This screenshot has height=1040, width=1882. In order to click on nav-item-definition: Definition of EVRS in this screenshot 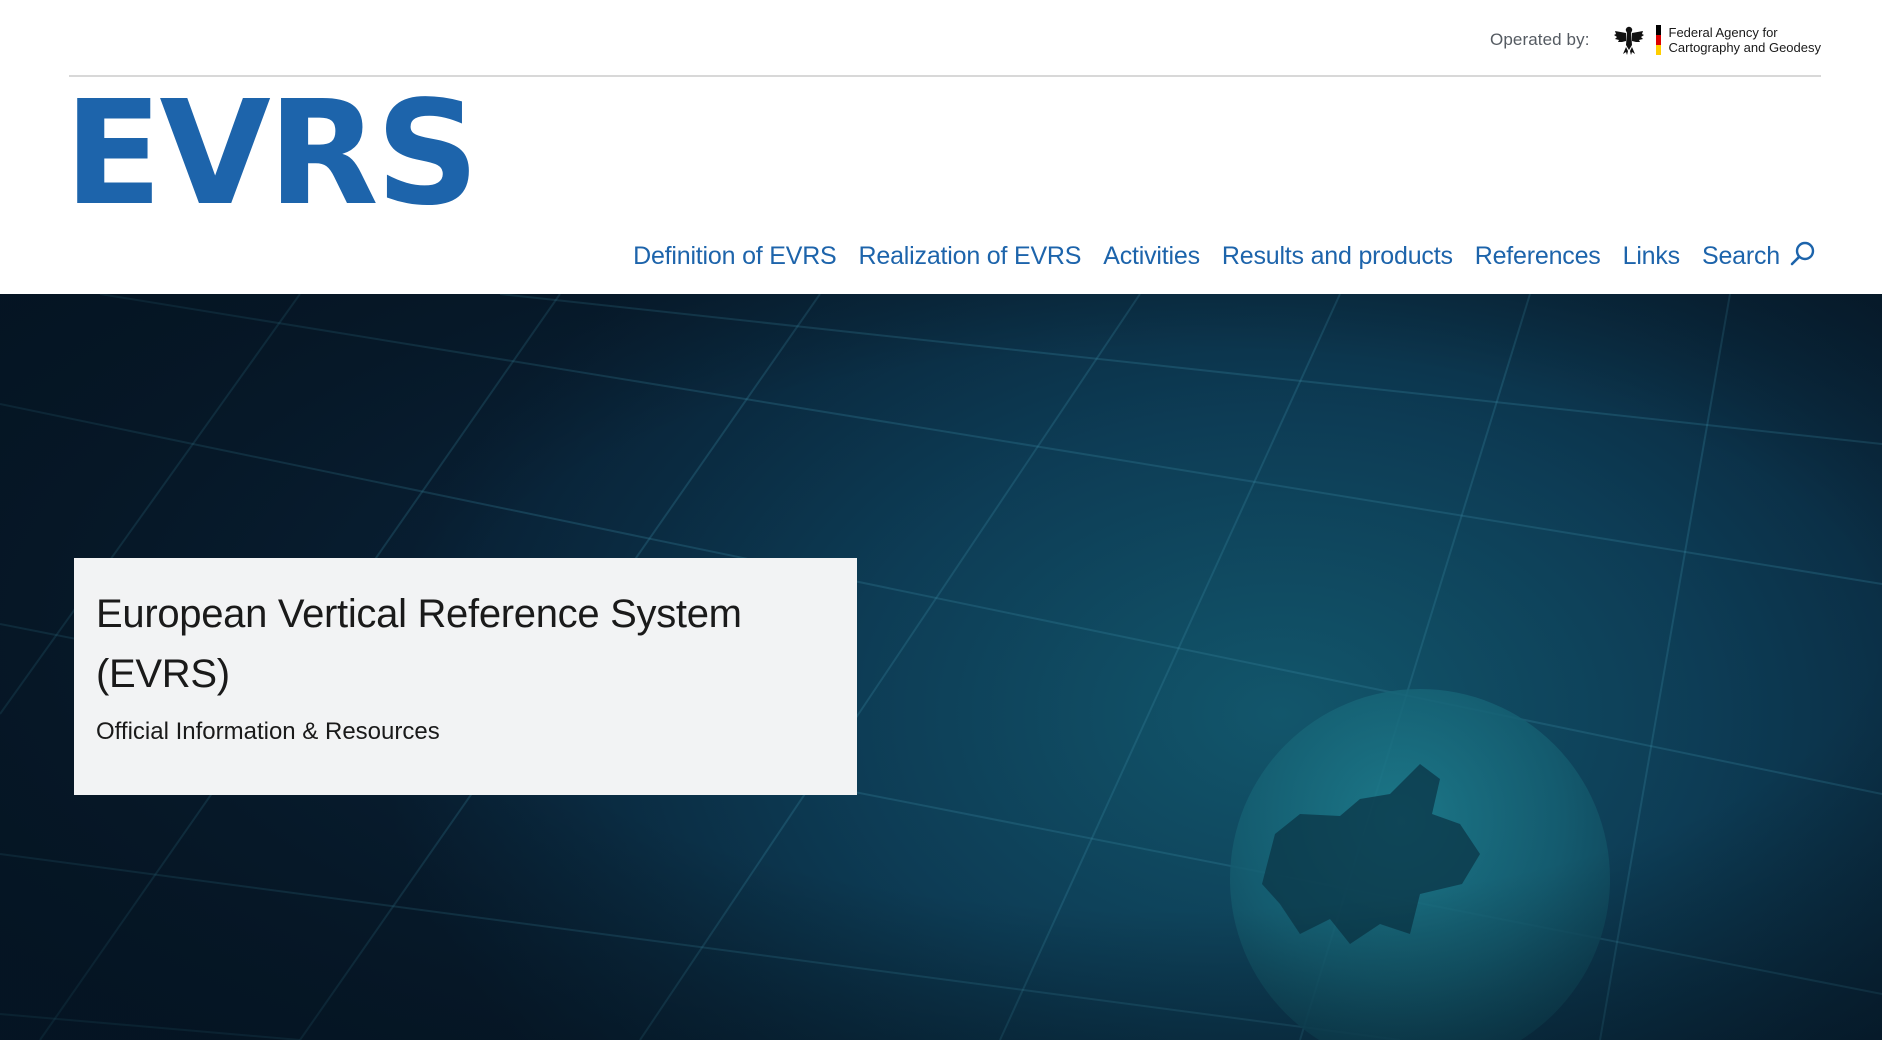, I will do `click(735, 256)`.